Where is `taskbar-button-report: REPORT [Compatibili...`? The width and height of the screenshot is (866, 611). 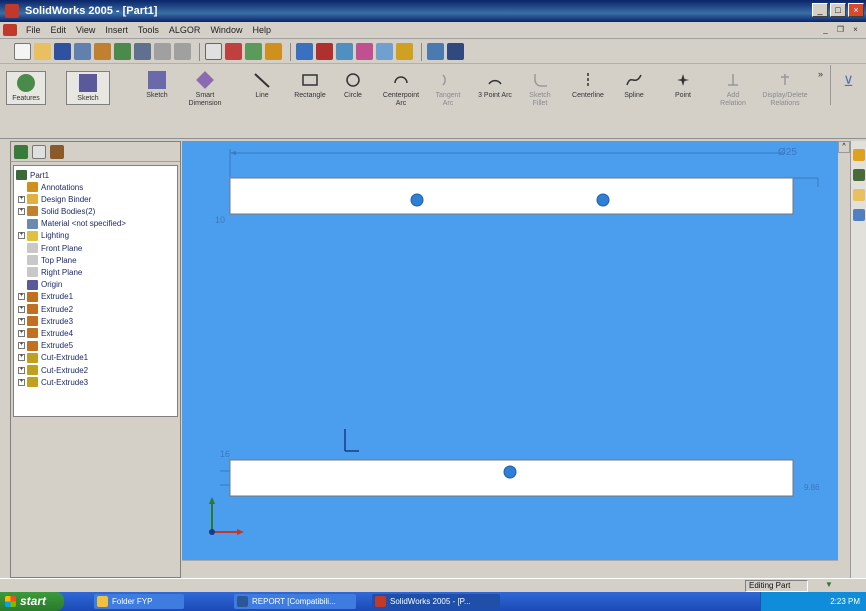 taskbar-button-report: REPORT [Compatibili... is located at coordinates (295, 601).